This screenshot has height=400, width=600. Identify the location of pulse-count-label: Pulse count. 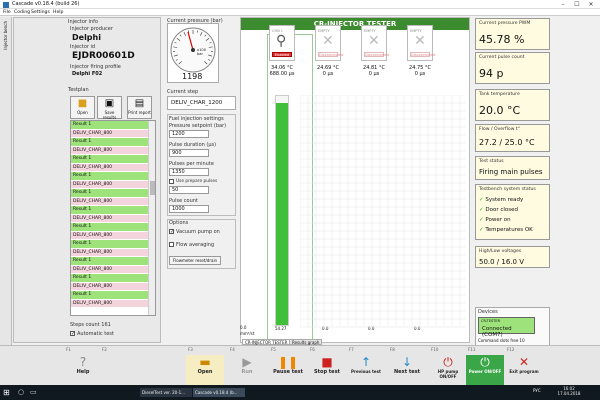
(183, 201).